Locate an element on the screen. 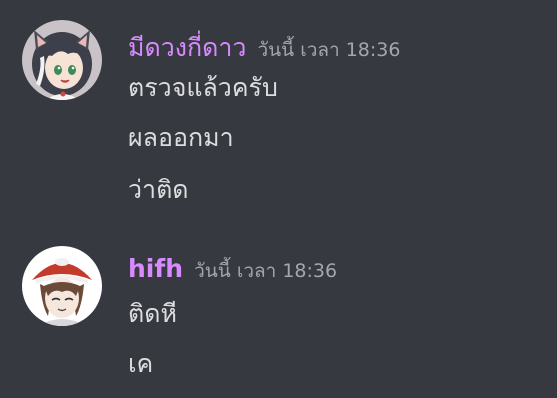 The image size is (557, 398). anime-boy-avatar-icon is located at coordinates (62, 286).